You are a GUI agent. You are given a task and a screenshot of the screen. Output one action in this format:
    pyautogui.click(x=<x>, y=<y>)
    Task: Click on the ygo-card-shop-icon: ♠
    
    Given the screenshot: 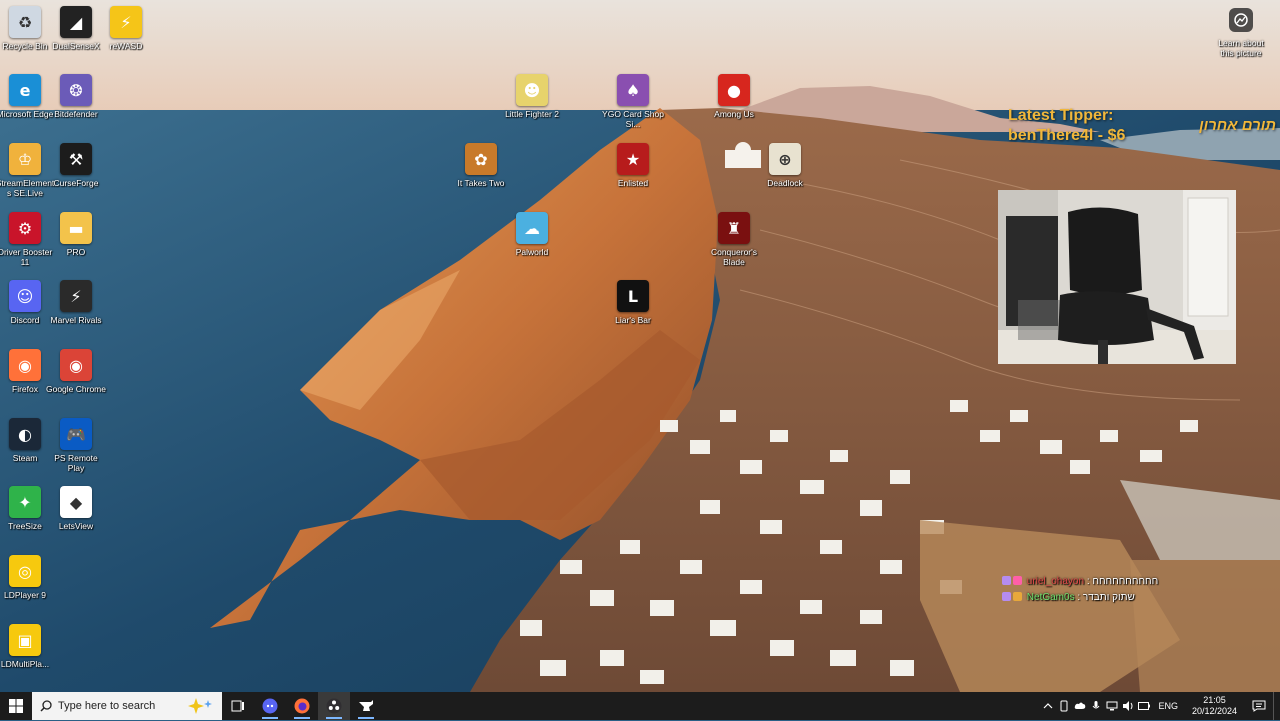 What is the action you would take?
    pyautogui.click(x=633, y=90)
    